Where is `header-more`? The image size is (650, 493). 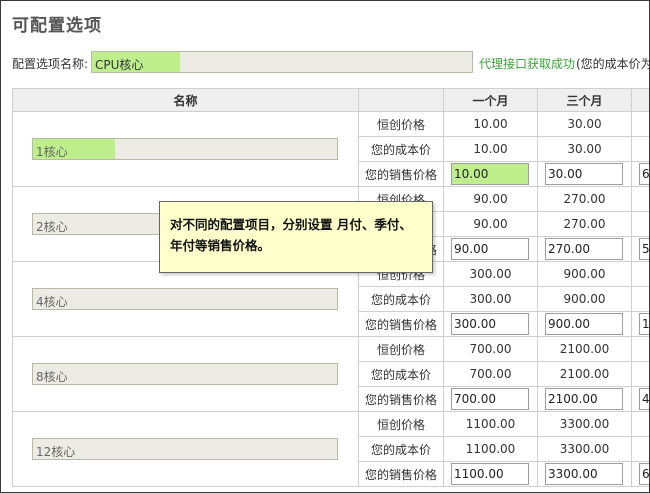
header-more is located at coordinates (640, 100).